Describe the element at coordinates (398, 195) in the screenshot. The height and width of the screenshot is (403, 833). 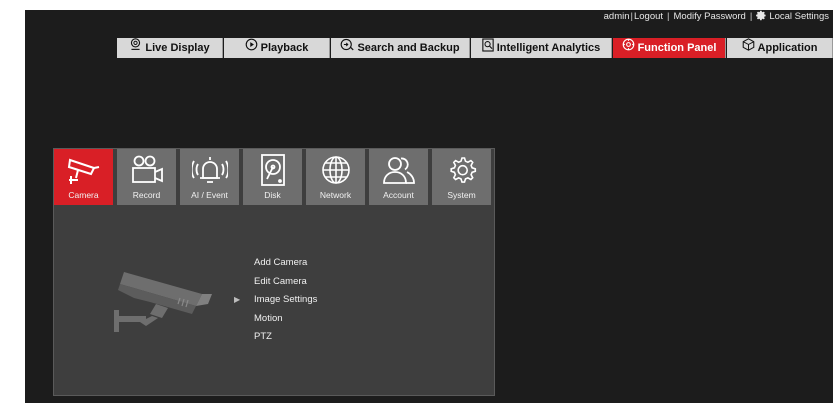
I see `account-label: Account` at that location.